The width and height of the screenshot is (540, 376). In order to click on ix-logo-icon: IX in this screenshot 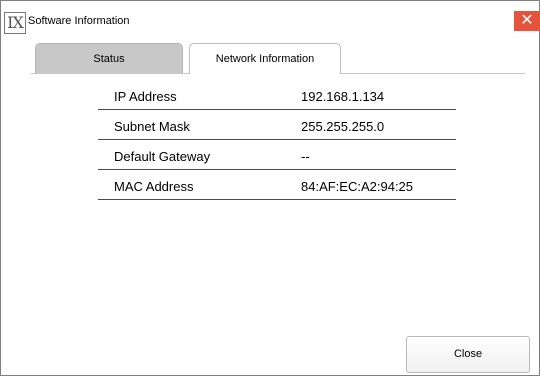, I will do `click(15, 23)`.